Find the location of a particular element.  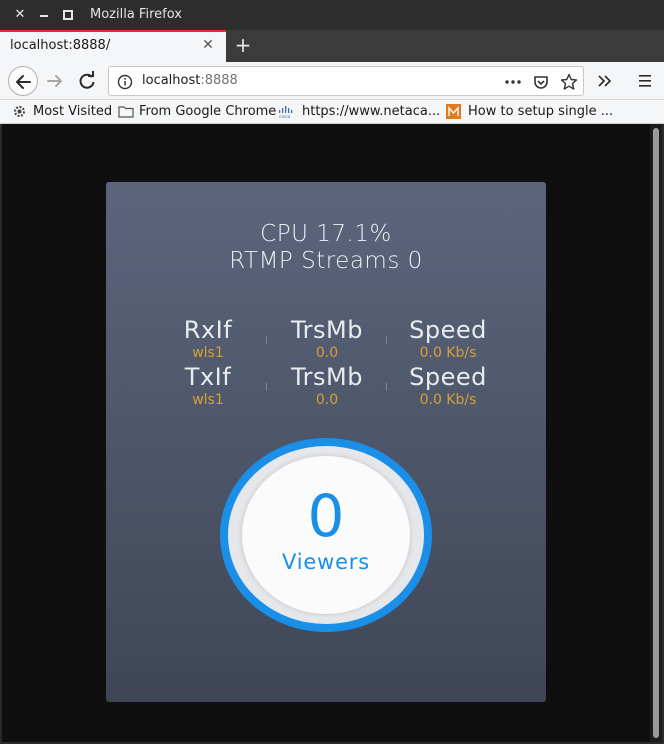

back-button is located at coordinates (23, 81).